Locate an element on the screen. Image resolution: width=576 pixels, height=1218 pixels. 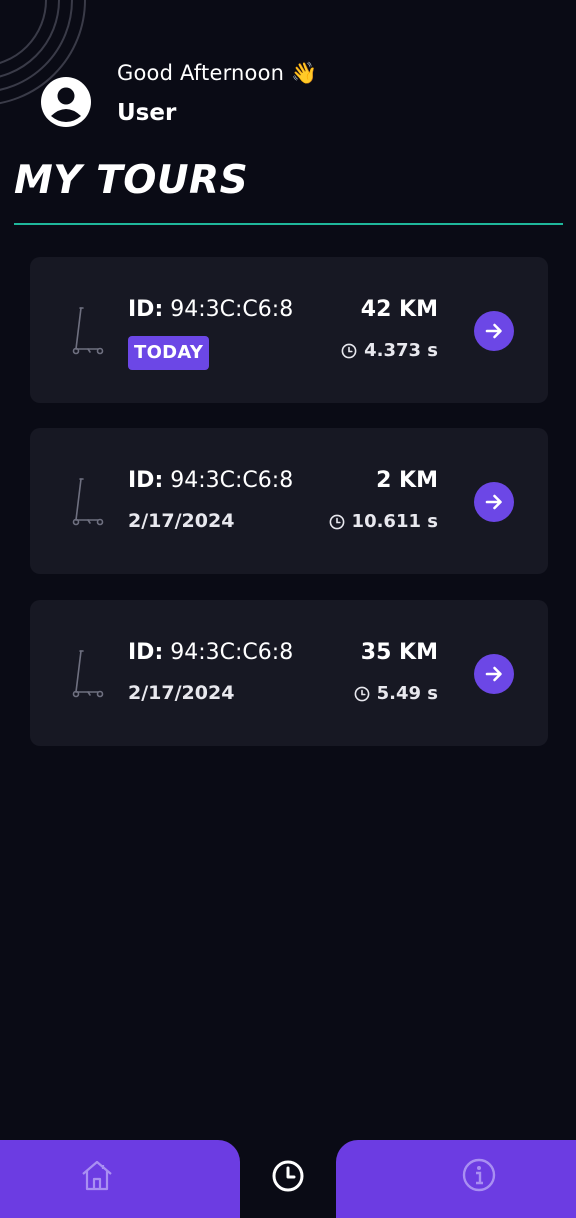
tour-card: ID: 94:3C:C6:8 TODAY 42 KM 4.373 s is located at coordinates (289, 330).